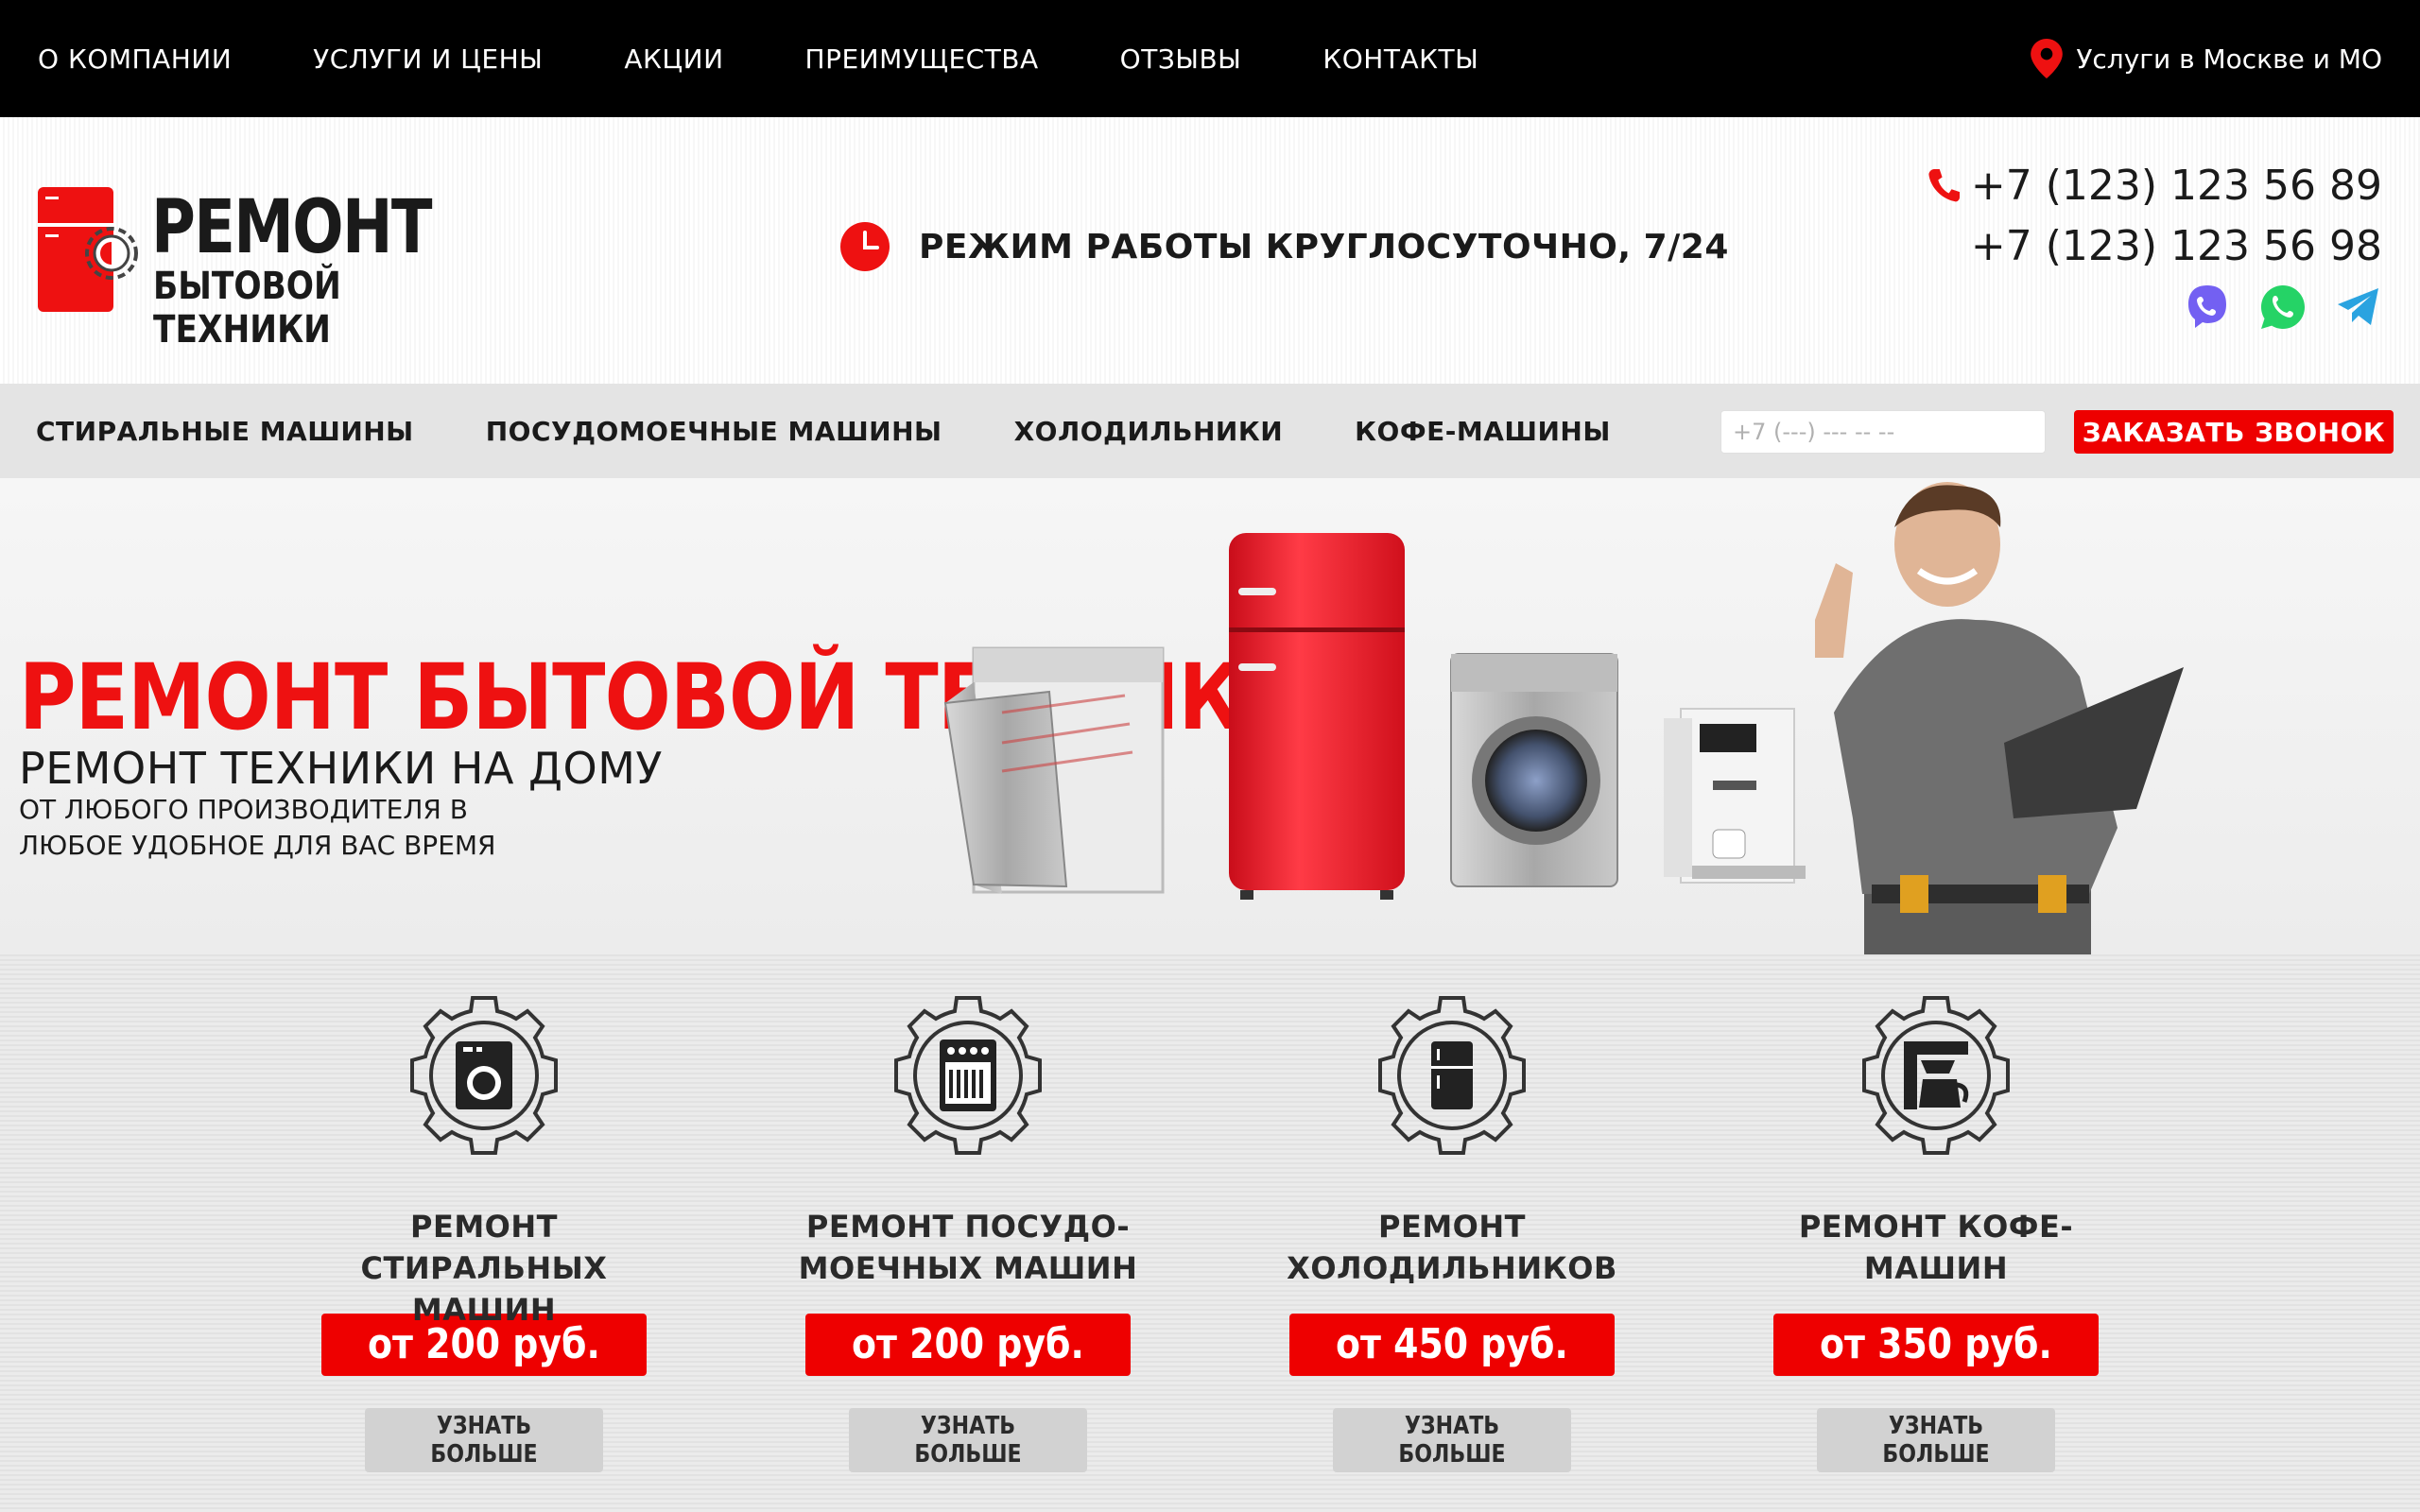 The height and width of the screenshot is (1512, 2420). I want to click on logo-title: РЕМОНТ, so click(292, 227).